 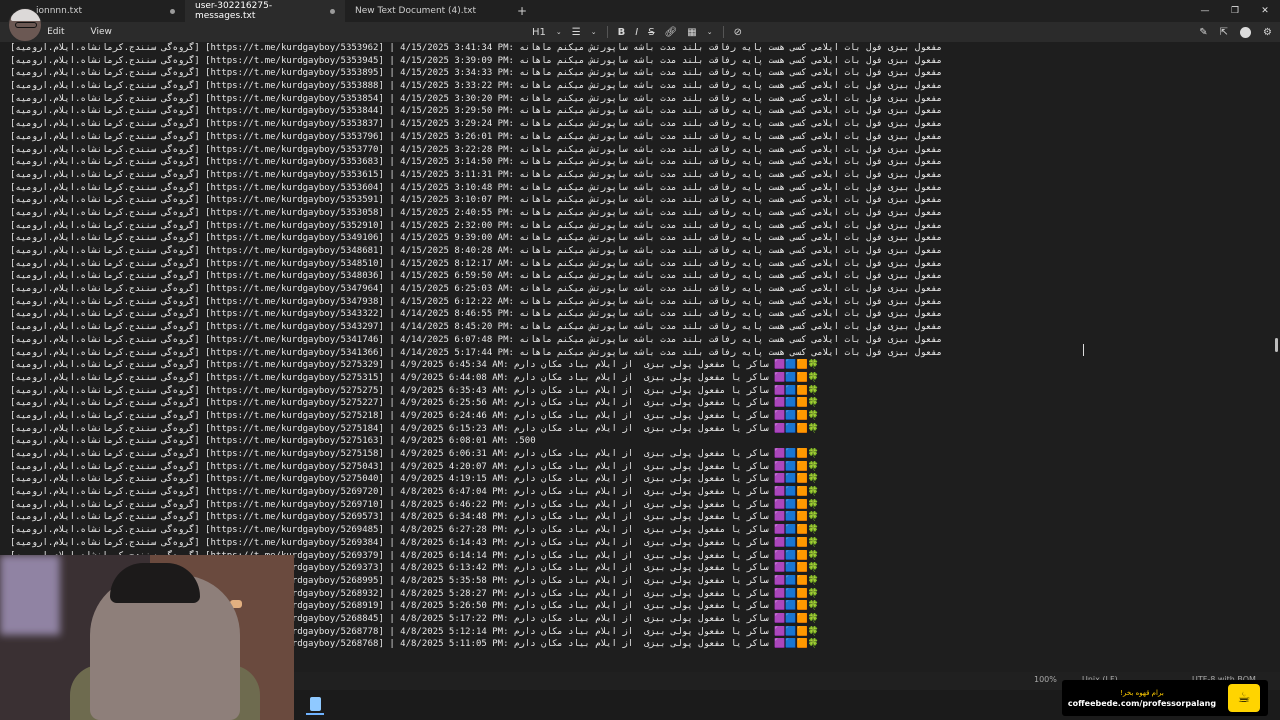 What do you see at coordinates (576, 32) in the screenshot?
I see `list-dropdown-icon: ☰` at bounding box center [576, 32].